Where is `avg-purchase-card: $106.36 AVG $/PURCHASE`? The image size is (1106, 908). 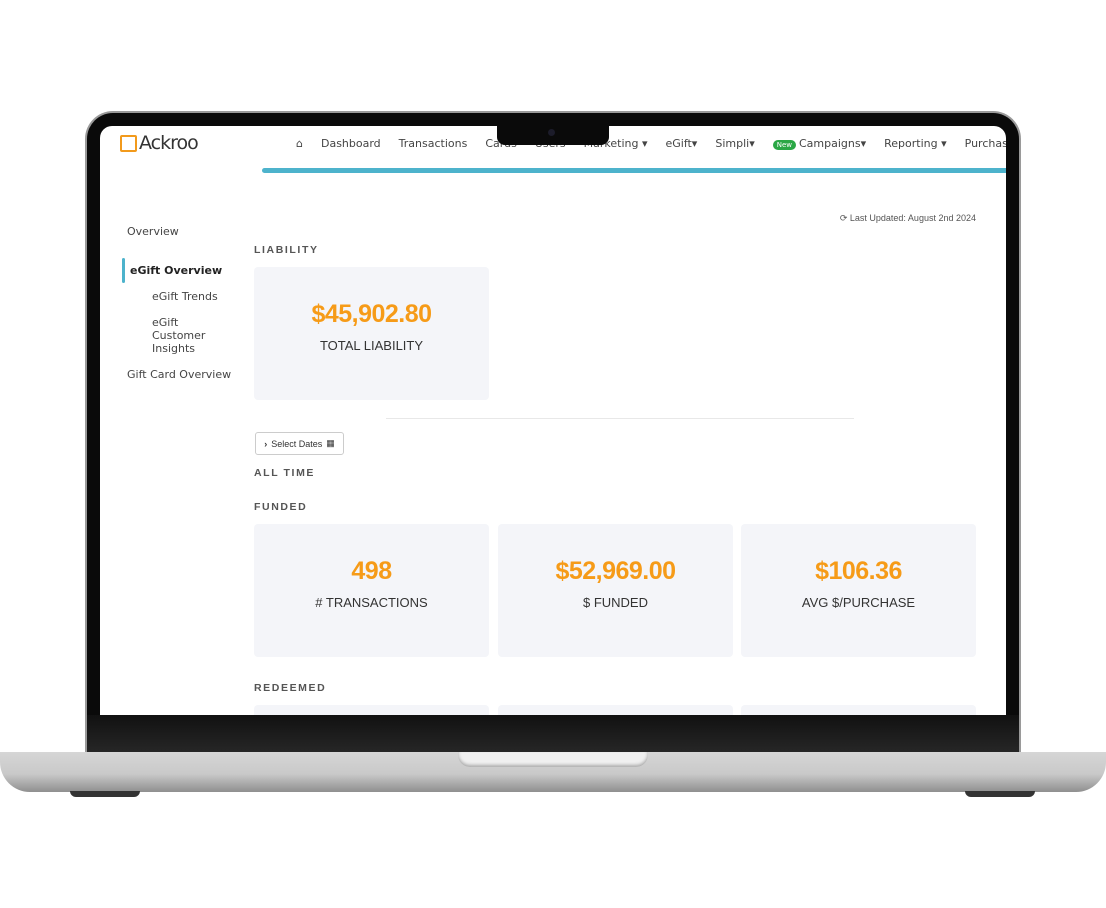
avg-purchase-card: $106.36 AVG $/PURCHASE is located at coordinates (858, 590).